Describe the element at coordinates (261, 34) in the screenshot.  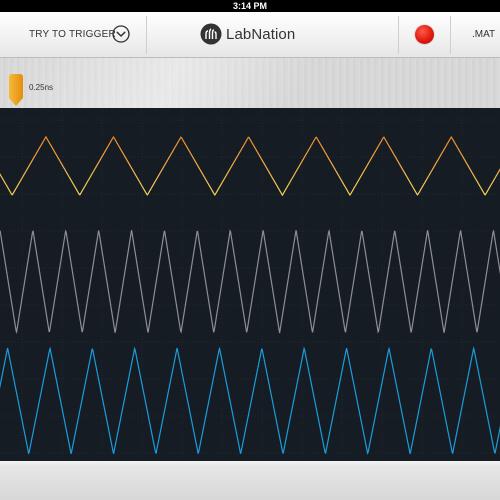
I see `logo-text: LabNation` at that location.